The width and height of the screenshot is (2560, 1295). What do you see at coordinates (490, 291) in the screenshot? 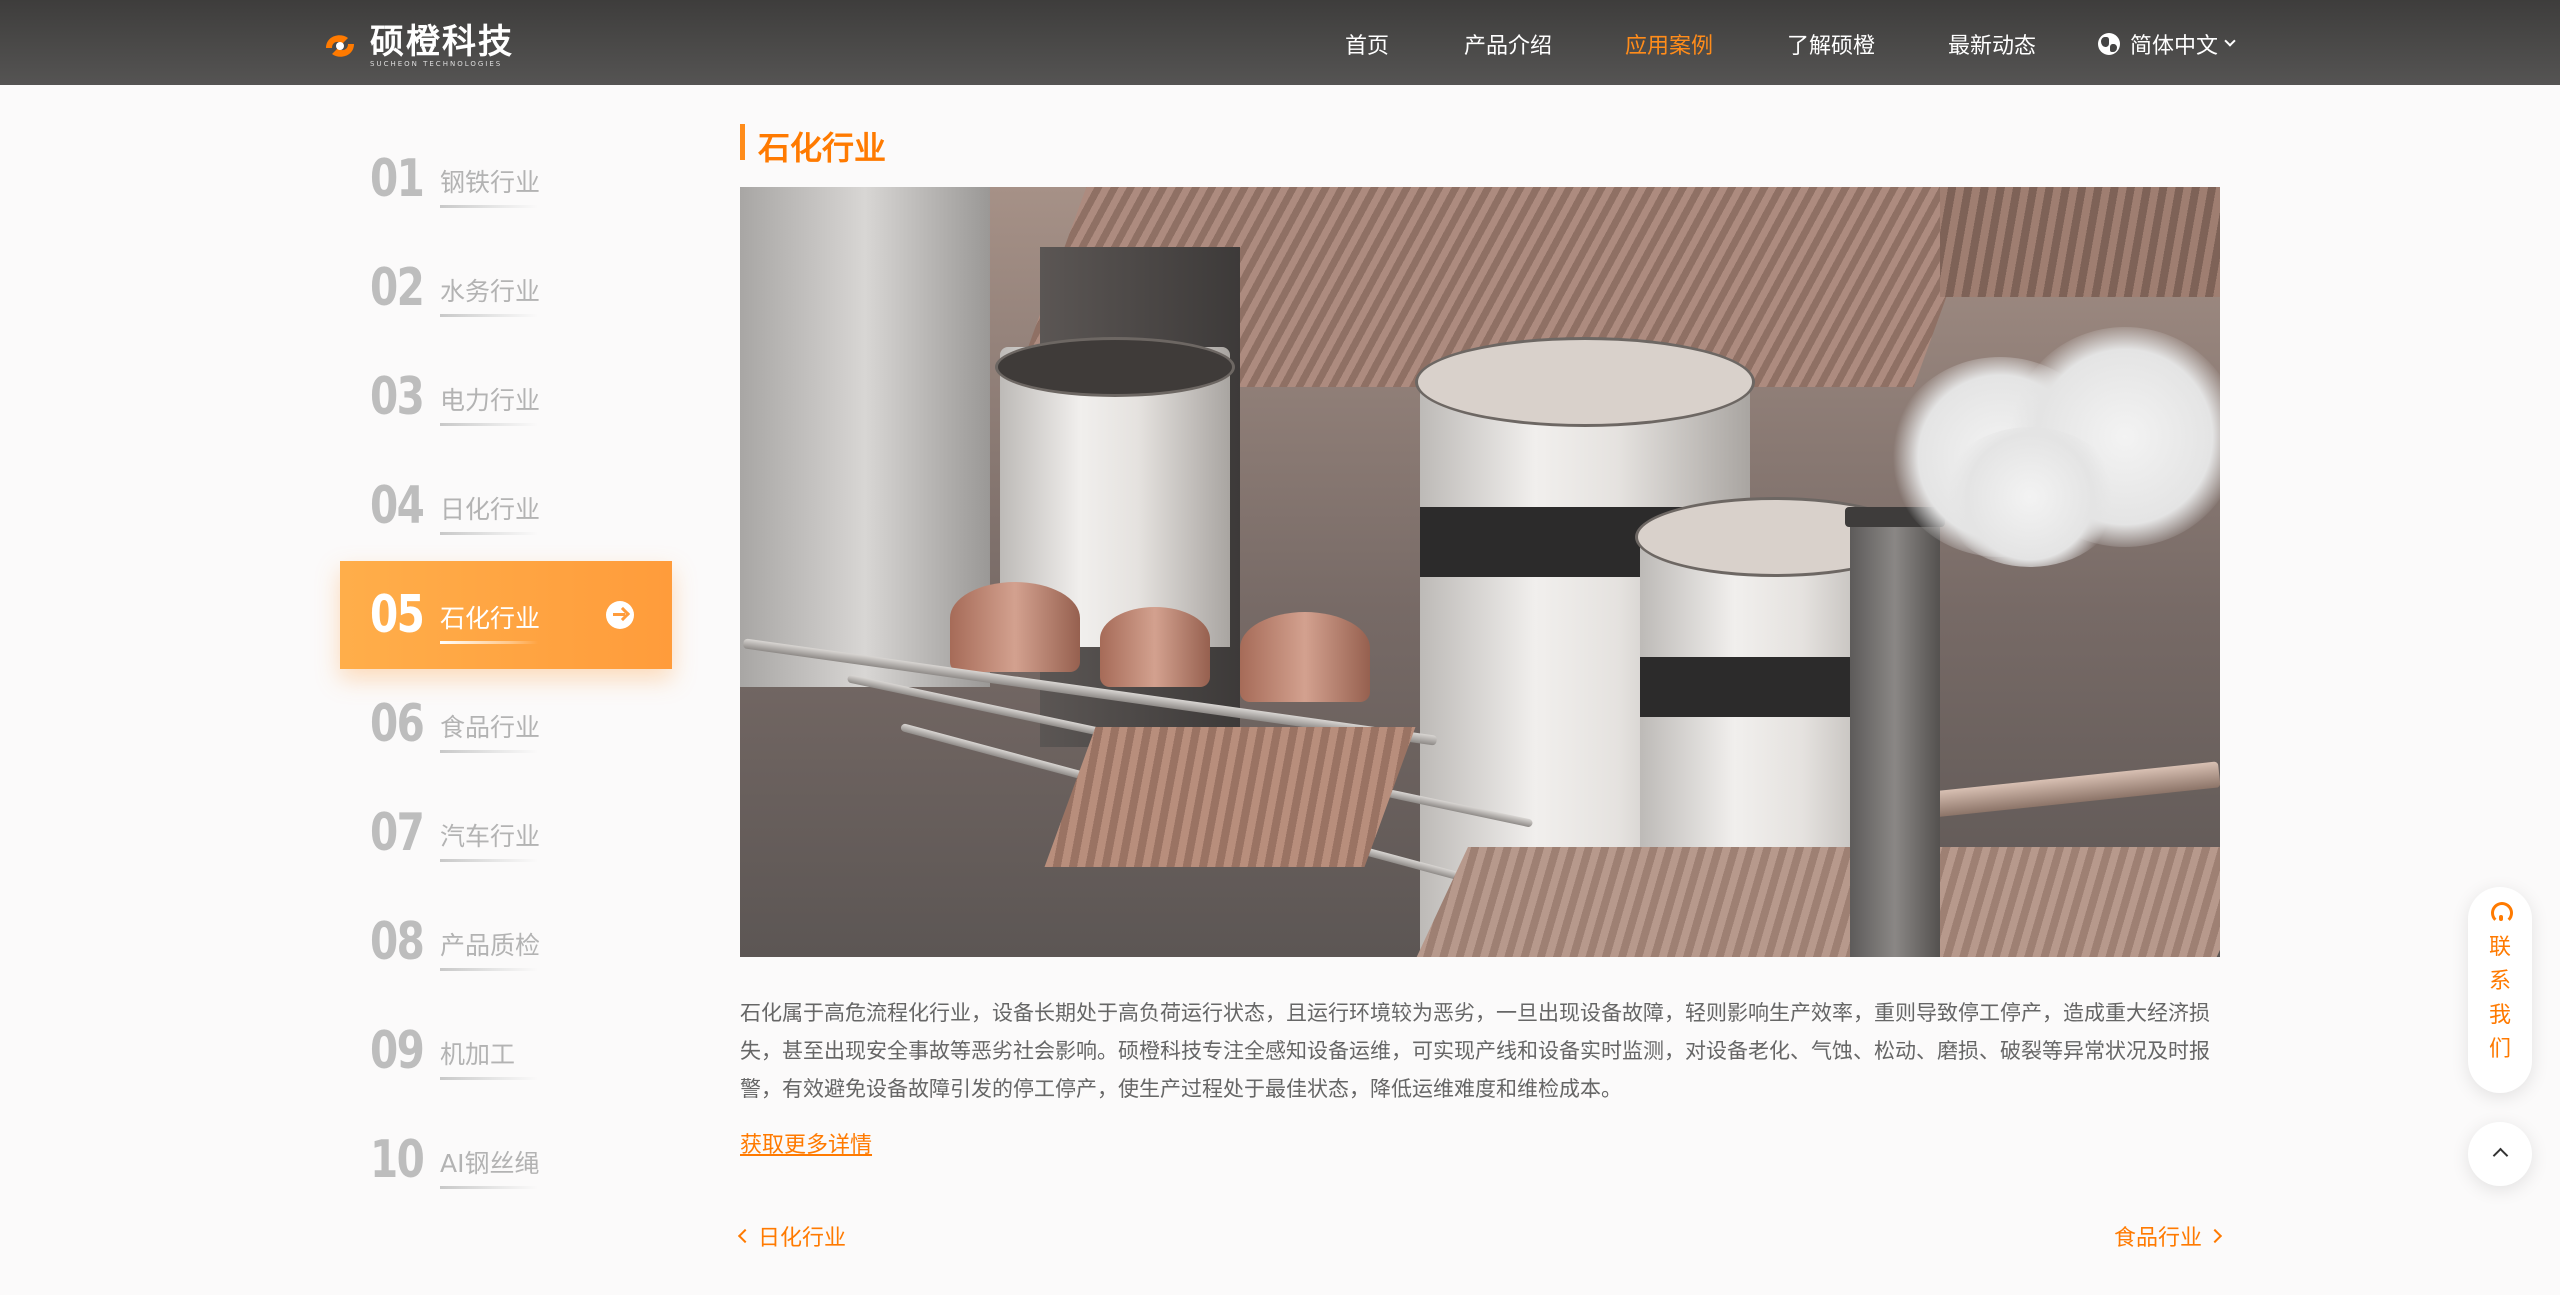
I see `sidebar-item-label: 水务行业` at bounding box center [490, 291].